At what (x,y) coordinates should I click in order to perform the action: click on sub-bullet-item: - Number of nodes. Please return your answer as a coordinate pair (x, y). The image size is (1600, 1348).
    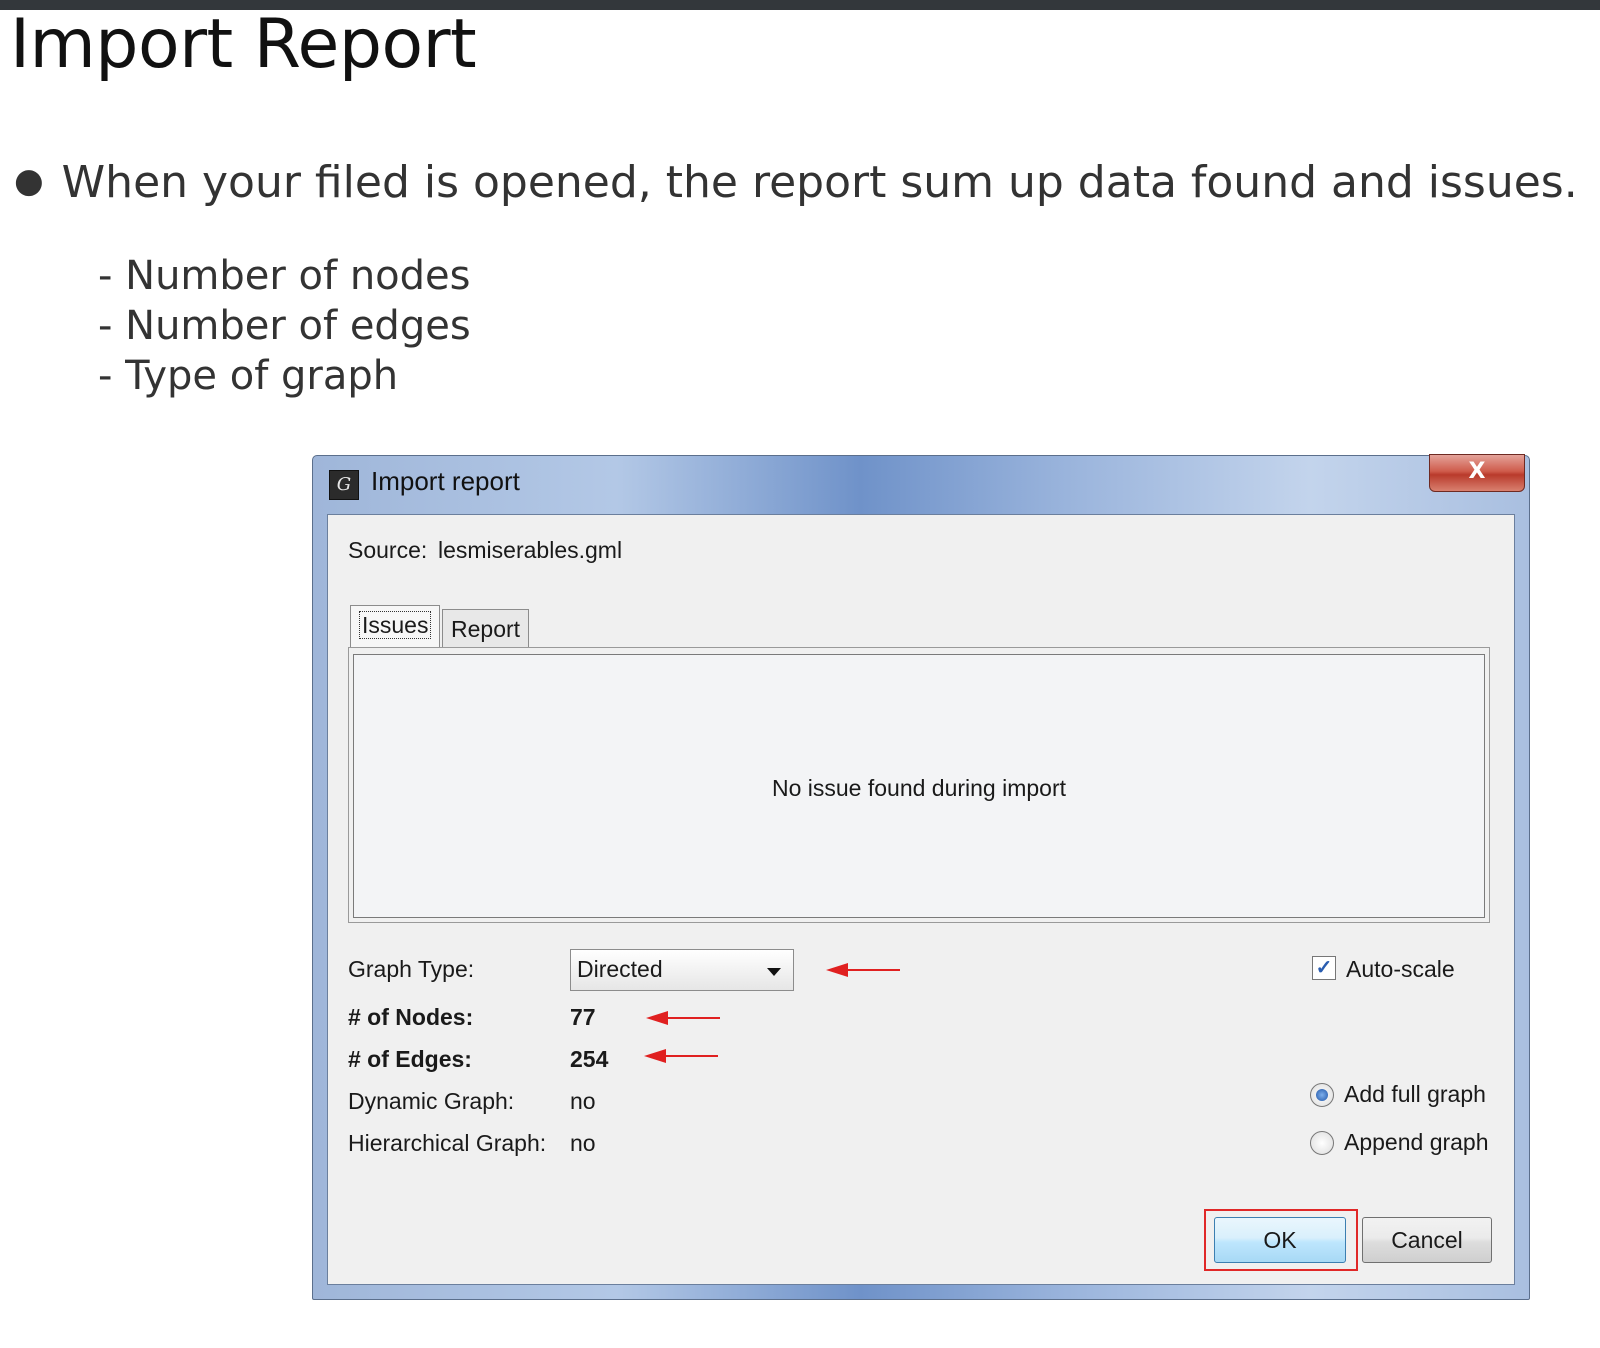
    Looking at the image, I should click on (284, 276).